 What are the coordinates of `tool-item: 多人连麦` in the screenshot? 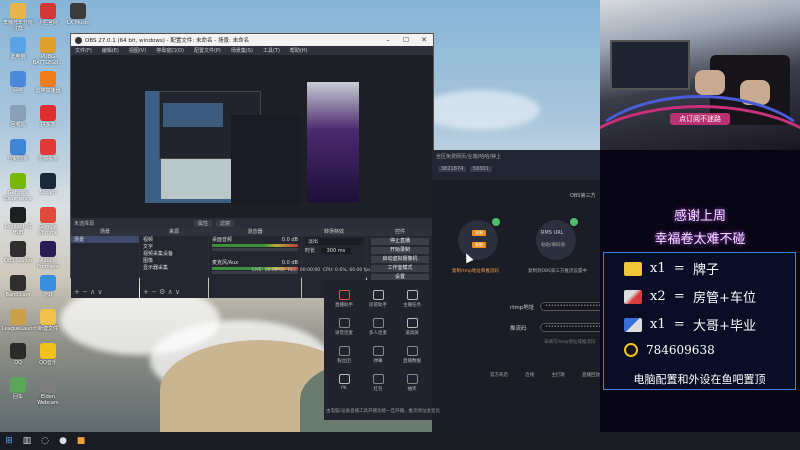 It's located at (378, 327).